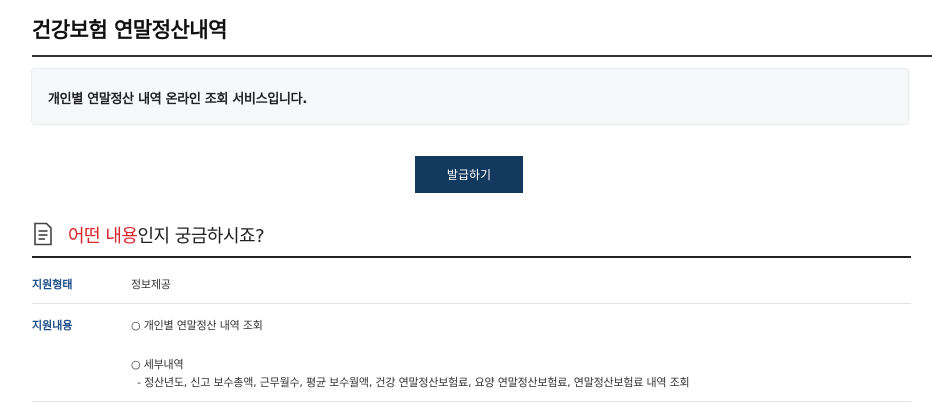 The height and width of the screenshot is (416, 932). I want to click on row-value-content-line: ○ 개인별 연말정산 내역 조회, so click(197, 325).